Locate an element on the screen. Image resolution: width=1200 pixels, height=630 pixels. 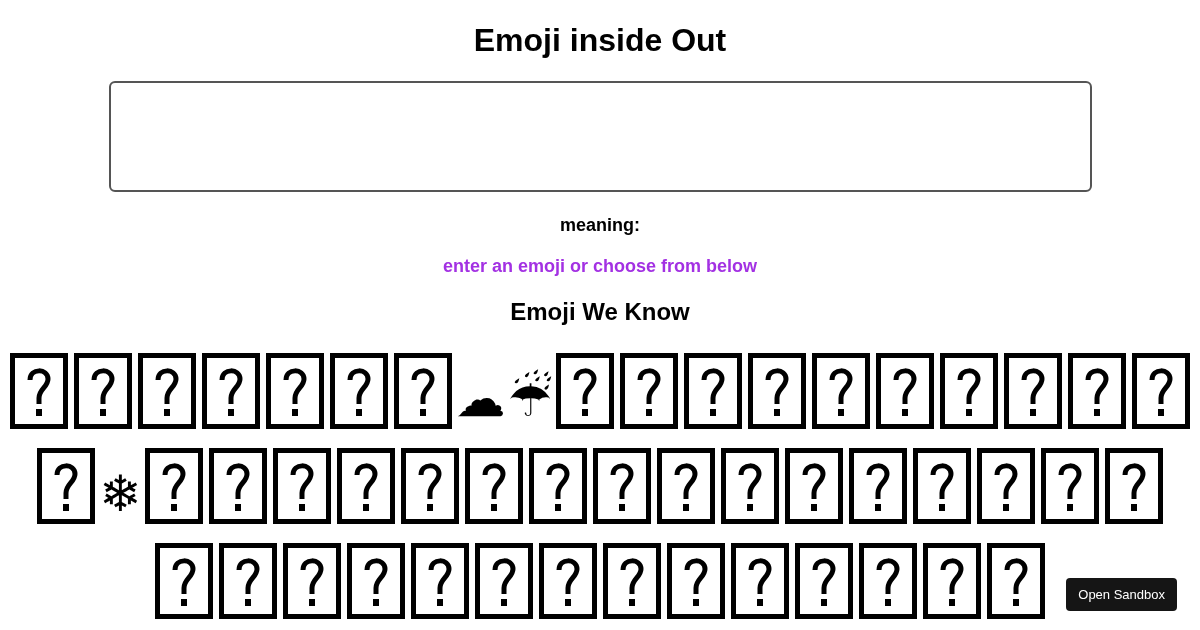
section-heading: Emoji We Know is located at coordinates (600, 312).